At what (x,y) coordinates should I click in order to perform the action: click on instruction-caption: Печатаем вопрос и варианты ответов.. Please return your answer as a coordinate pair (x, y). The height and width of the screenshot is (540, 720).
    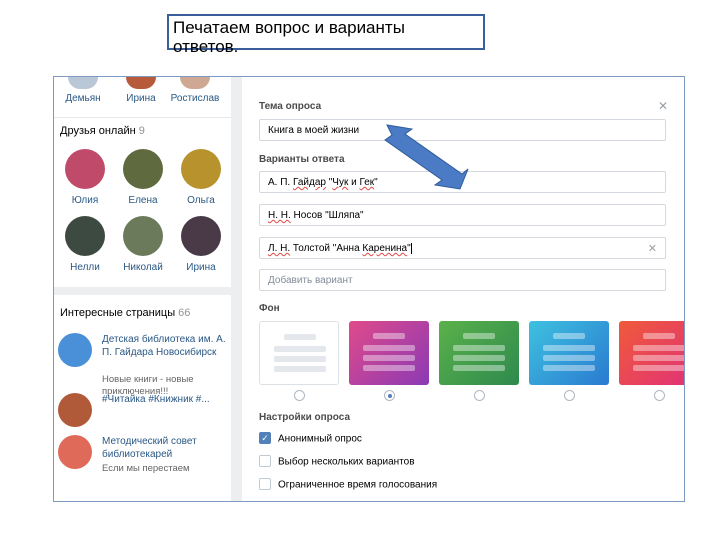
    Looking at the image, I should click on (326, 35).